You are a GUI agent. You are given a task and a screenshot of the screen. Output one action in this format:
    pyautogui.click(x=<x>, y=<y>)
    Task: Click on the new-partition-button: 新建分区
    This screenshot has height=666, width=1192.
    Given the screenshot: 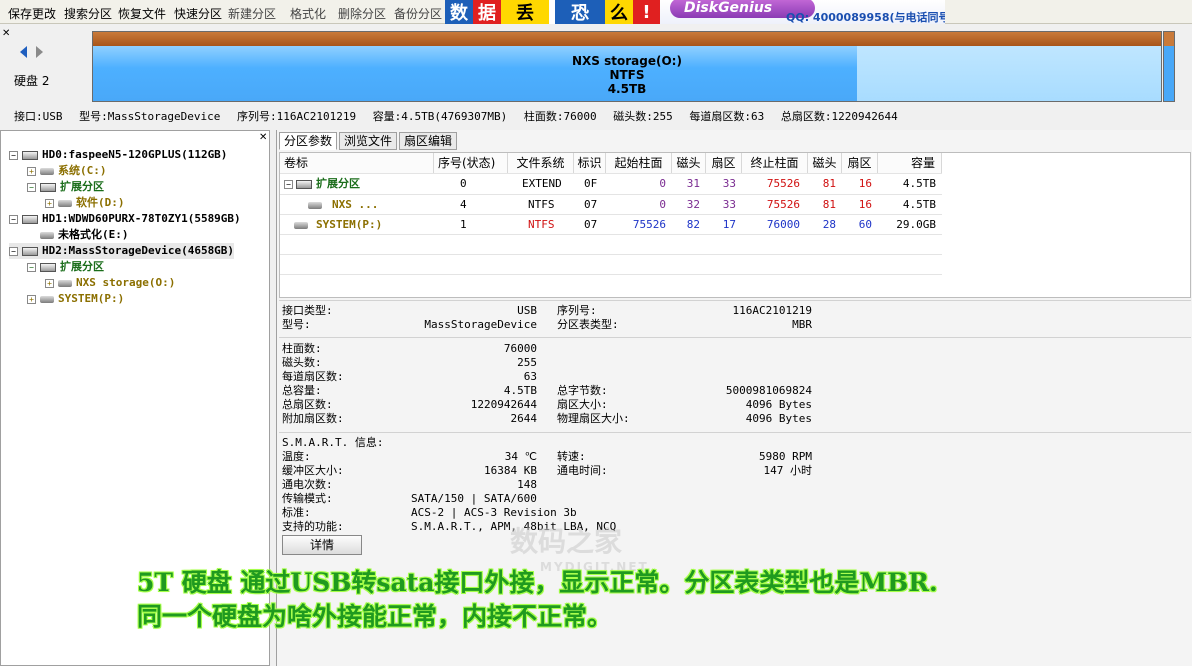 What is the action you would take?
    pyautogui.click(x=252, y=13)
    